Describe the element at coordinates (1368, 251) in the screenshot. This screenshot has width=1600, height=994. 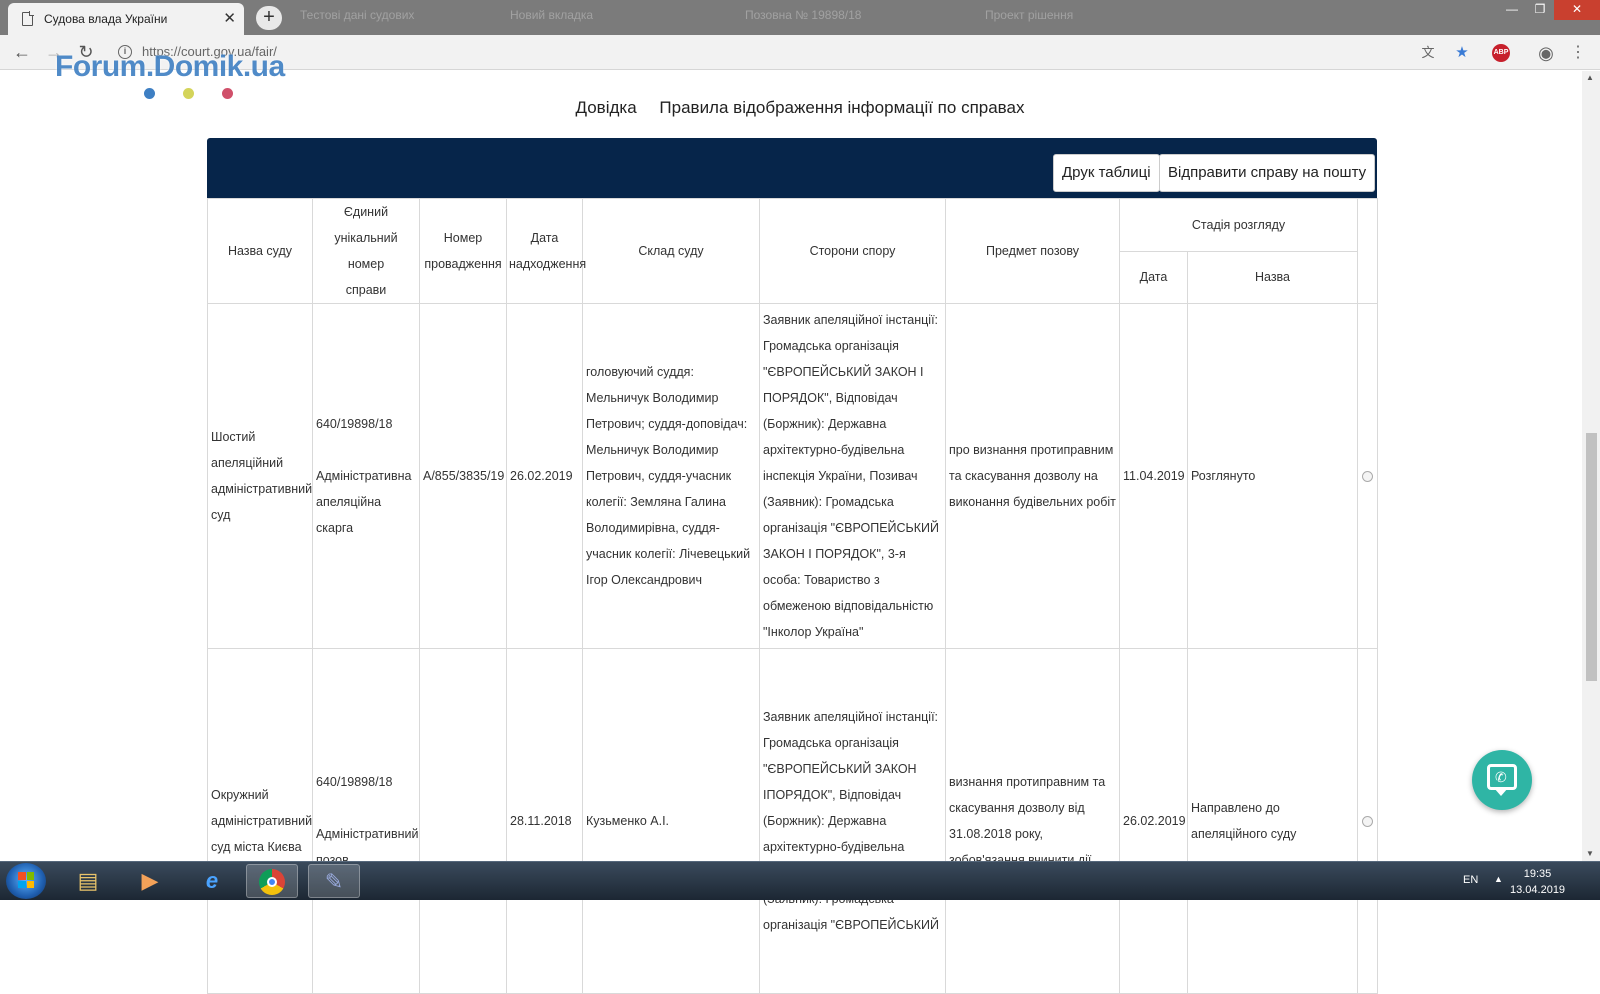
I see `header-select` at that location.